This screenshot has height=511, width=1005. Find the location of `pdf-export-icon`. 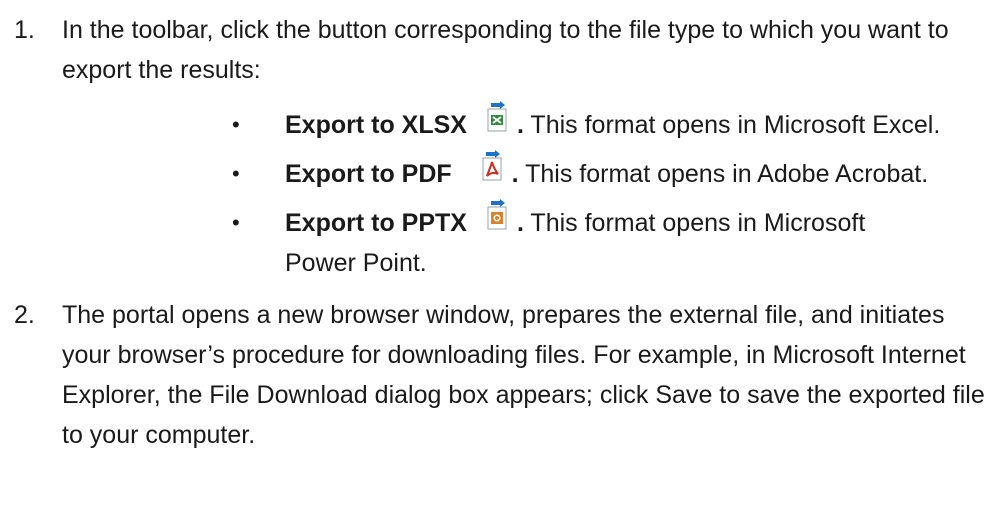

pdf-export-icon is located at coordinates (492, 167).